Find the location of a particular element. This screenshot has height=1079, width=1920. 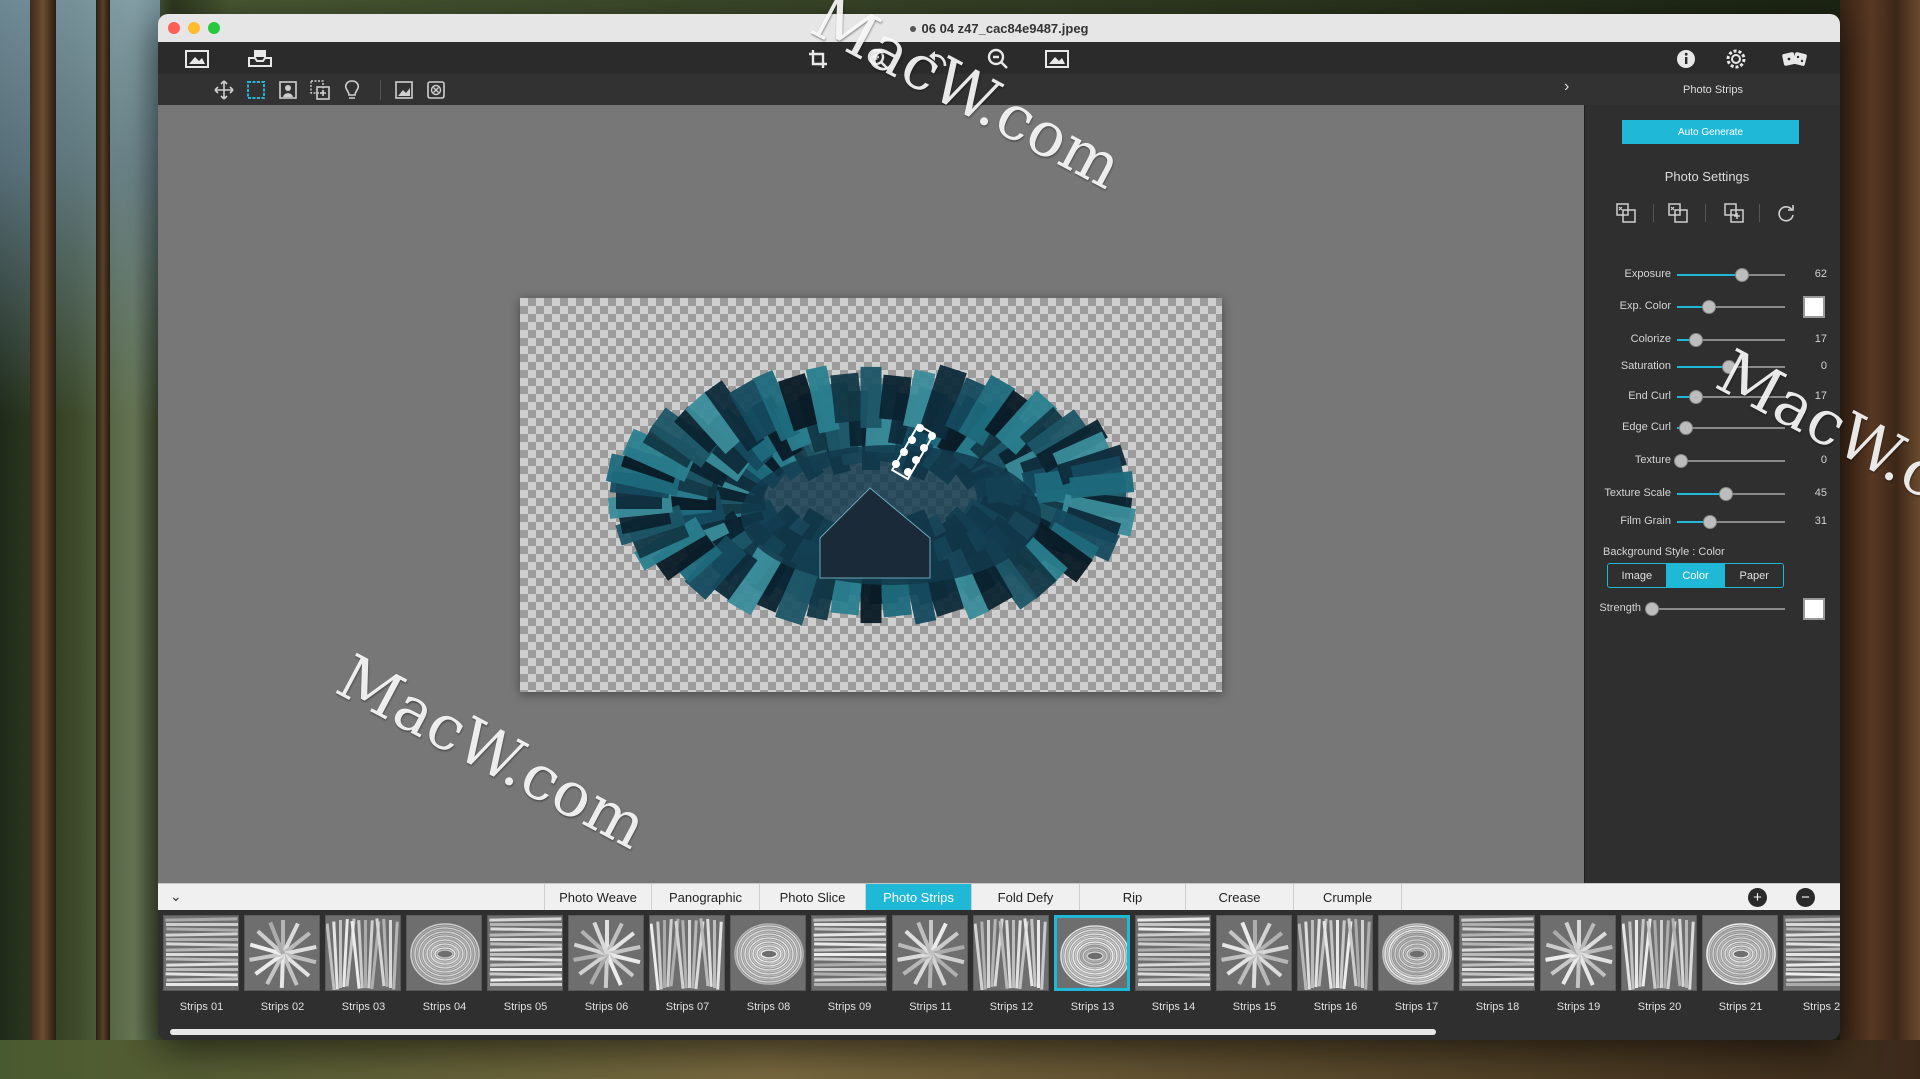

photo-preview is located at coordinates (871, 495).